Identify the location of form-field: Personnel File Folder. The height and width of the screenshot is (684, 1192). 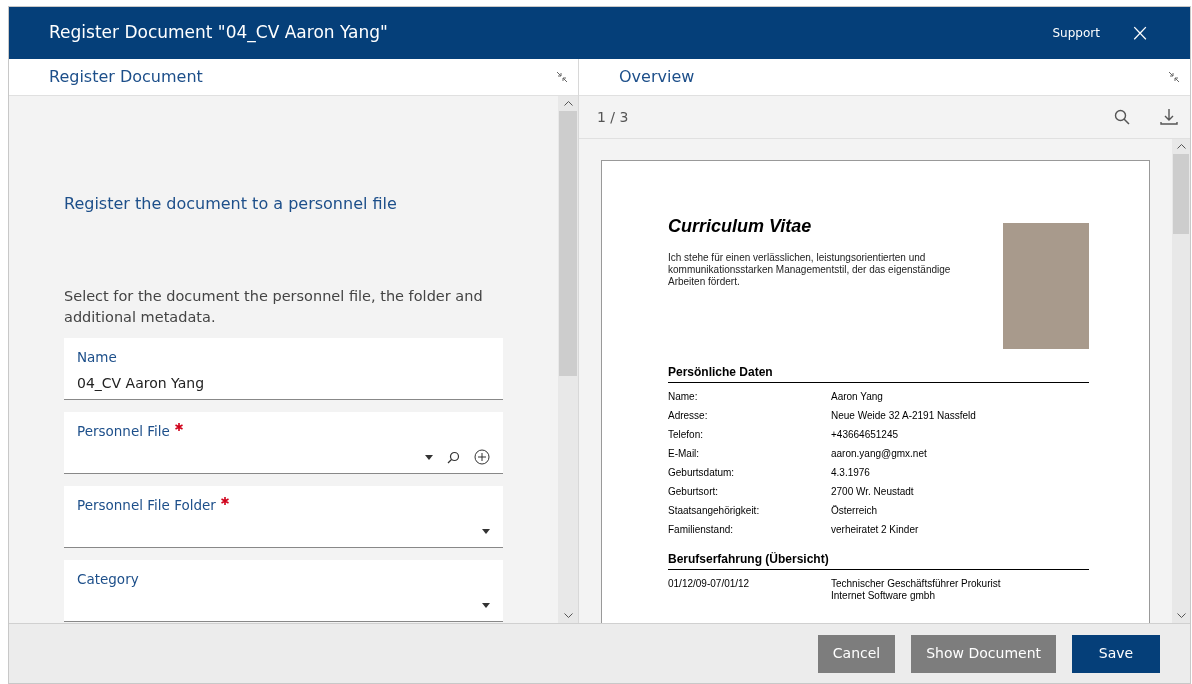
(283, 517).